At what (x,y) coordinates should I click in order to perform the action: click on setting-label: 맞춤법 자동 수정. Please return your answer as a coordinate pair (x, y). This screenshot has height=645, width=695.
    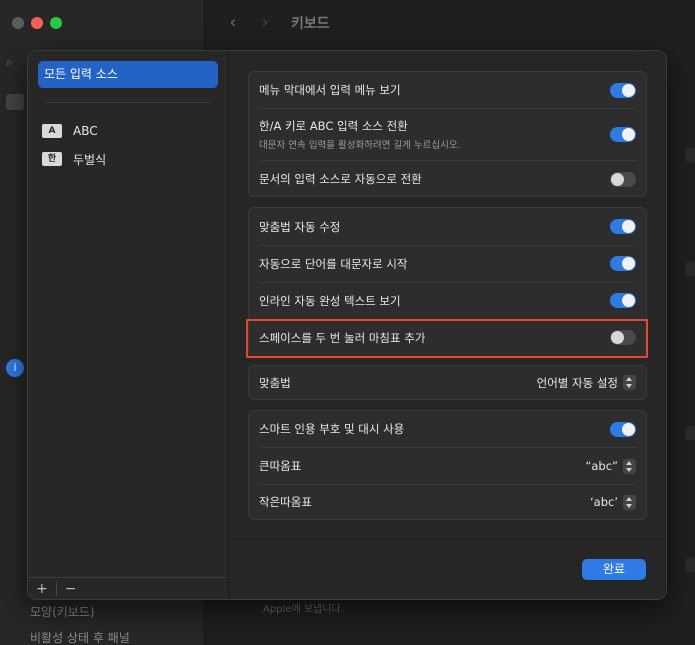
    Looking at the image, I should click on (300, 226).